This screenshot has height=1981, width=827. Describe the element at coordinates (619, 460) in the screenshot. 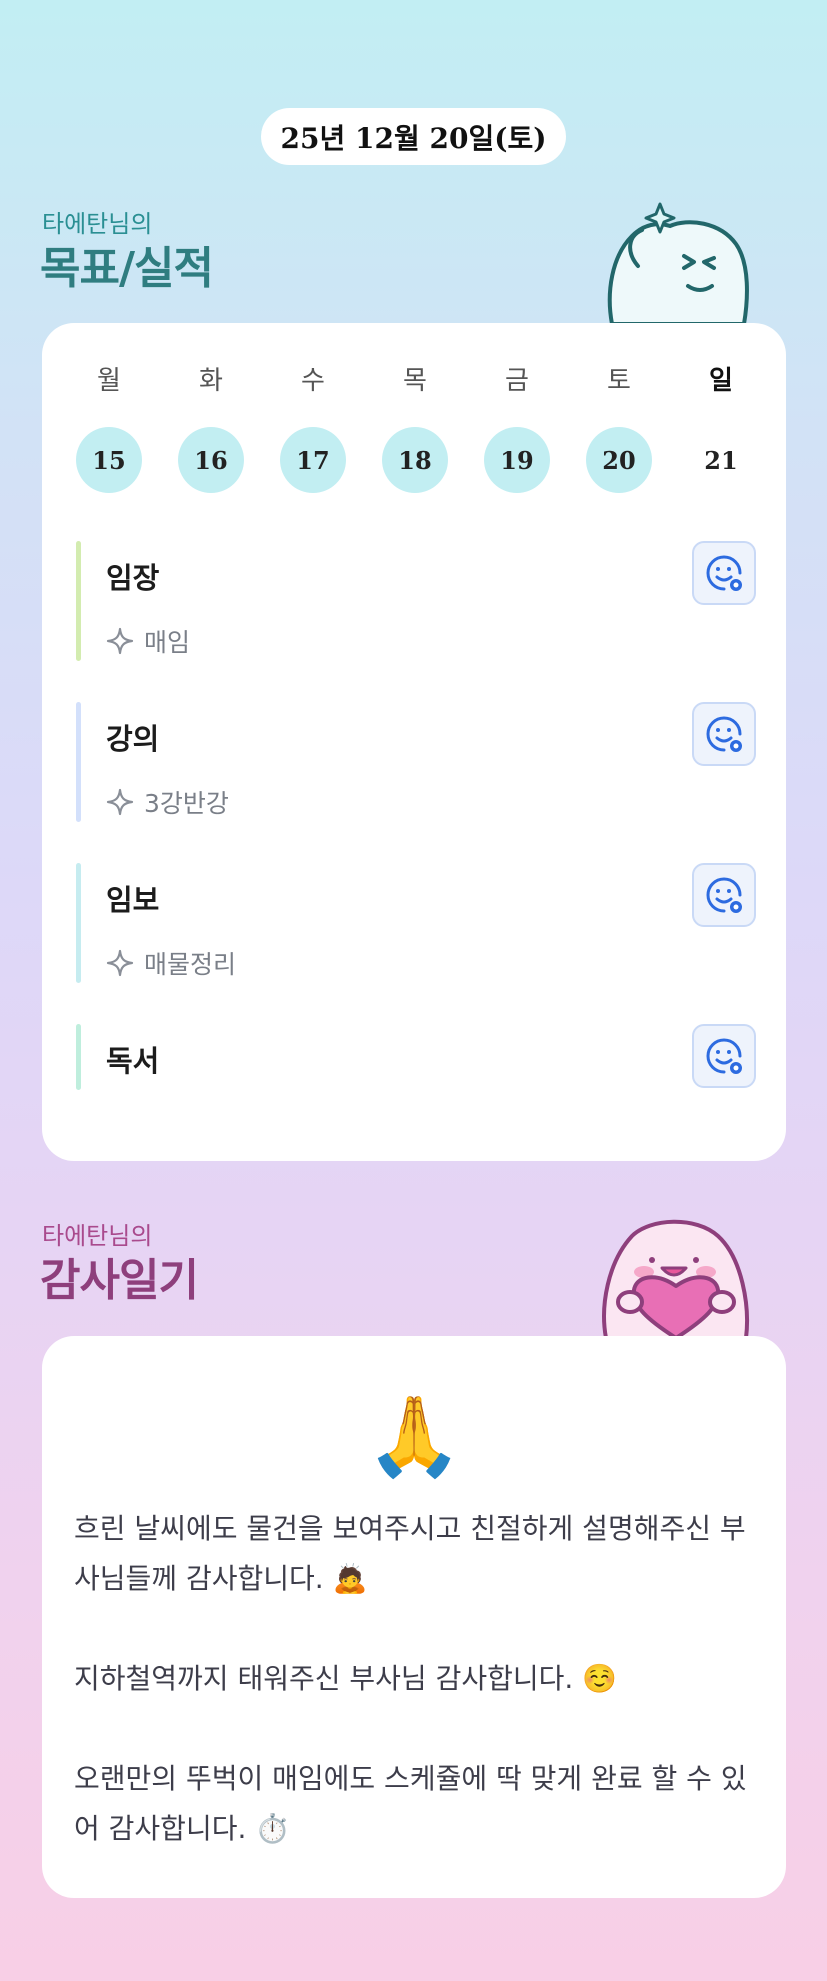

I see `day-number: 20` at that location.